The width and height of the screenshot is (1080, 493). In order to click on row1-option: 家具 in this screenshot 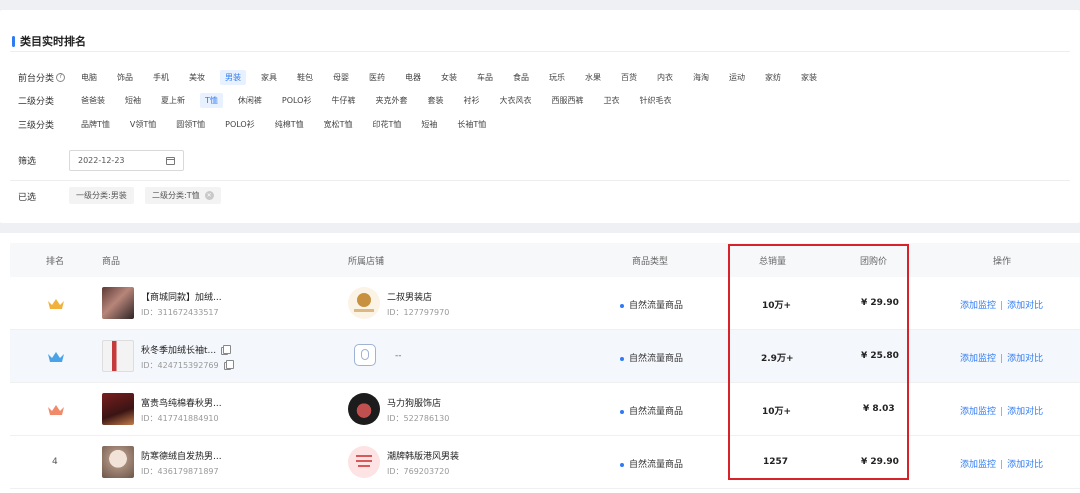, I will do `click(269, 77)`.